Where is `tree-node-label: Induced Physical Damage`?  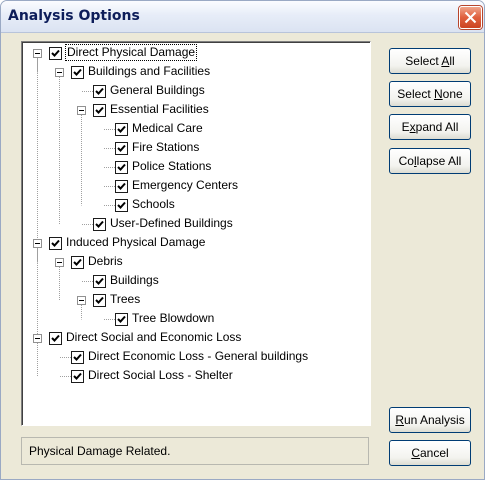 tree-node-label: Induced Physical Damage is located at coordinates (136, 242).